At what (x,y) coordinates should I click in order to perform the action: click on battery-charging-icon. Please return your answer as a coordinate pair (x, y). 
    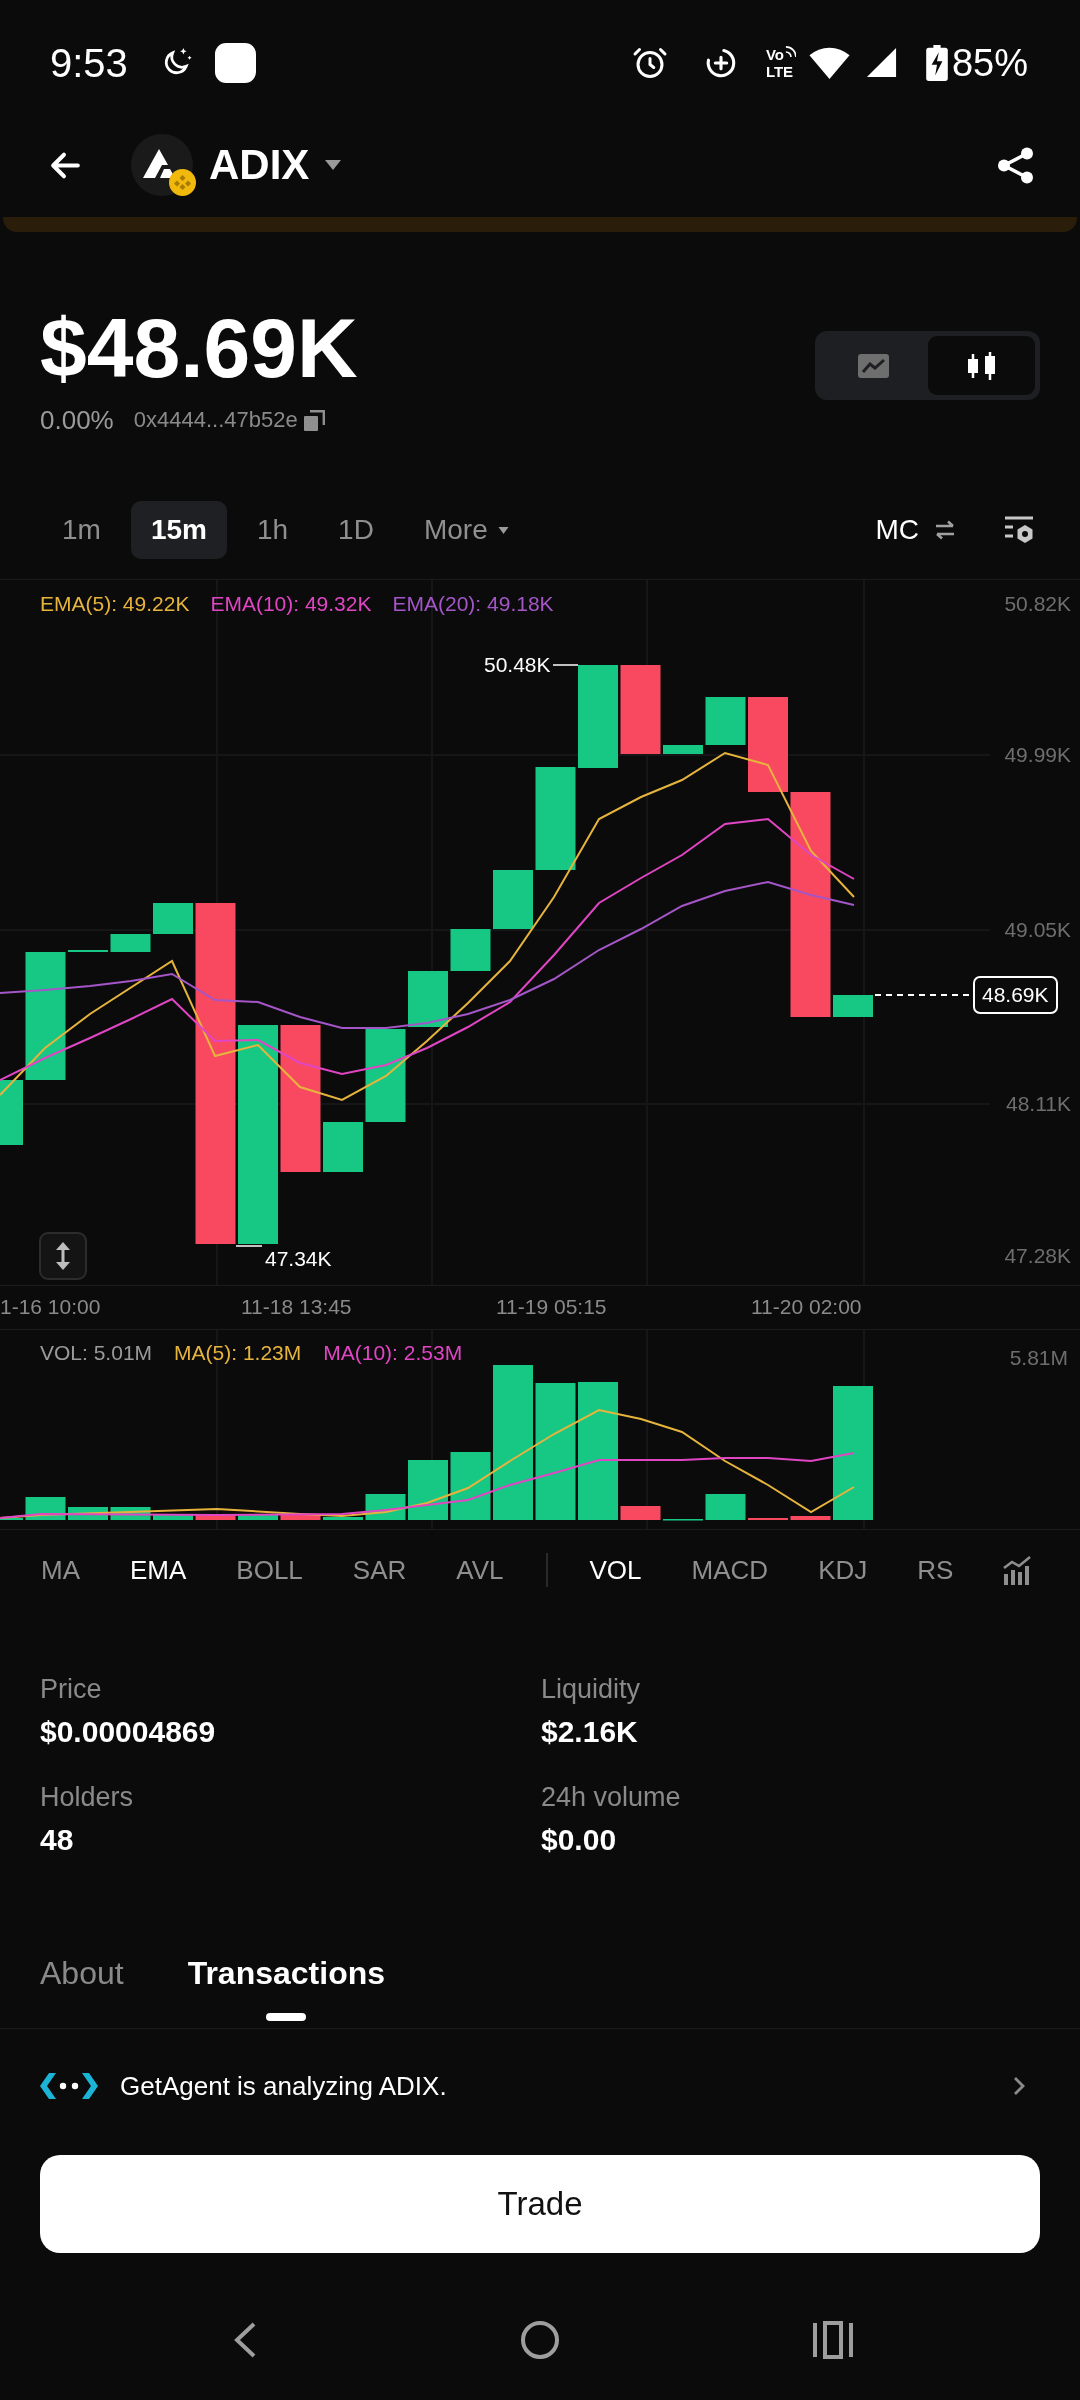
    Looking at the image, I should click on (936, 62).